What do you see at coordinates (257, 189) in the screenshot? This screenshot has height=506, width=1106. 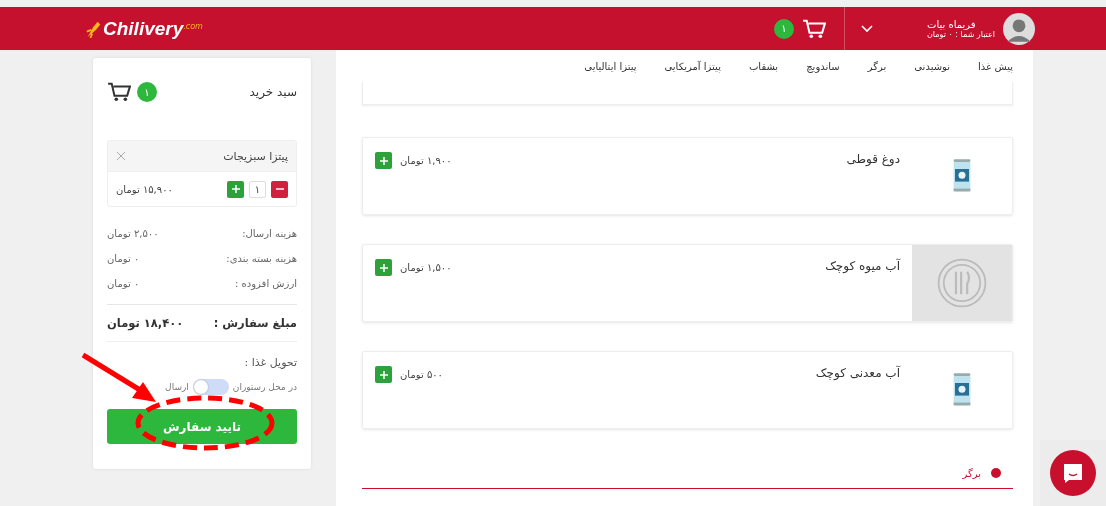 I see `quantity-field: ۱` at bounding box center [257, 189].